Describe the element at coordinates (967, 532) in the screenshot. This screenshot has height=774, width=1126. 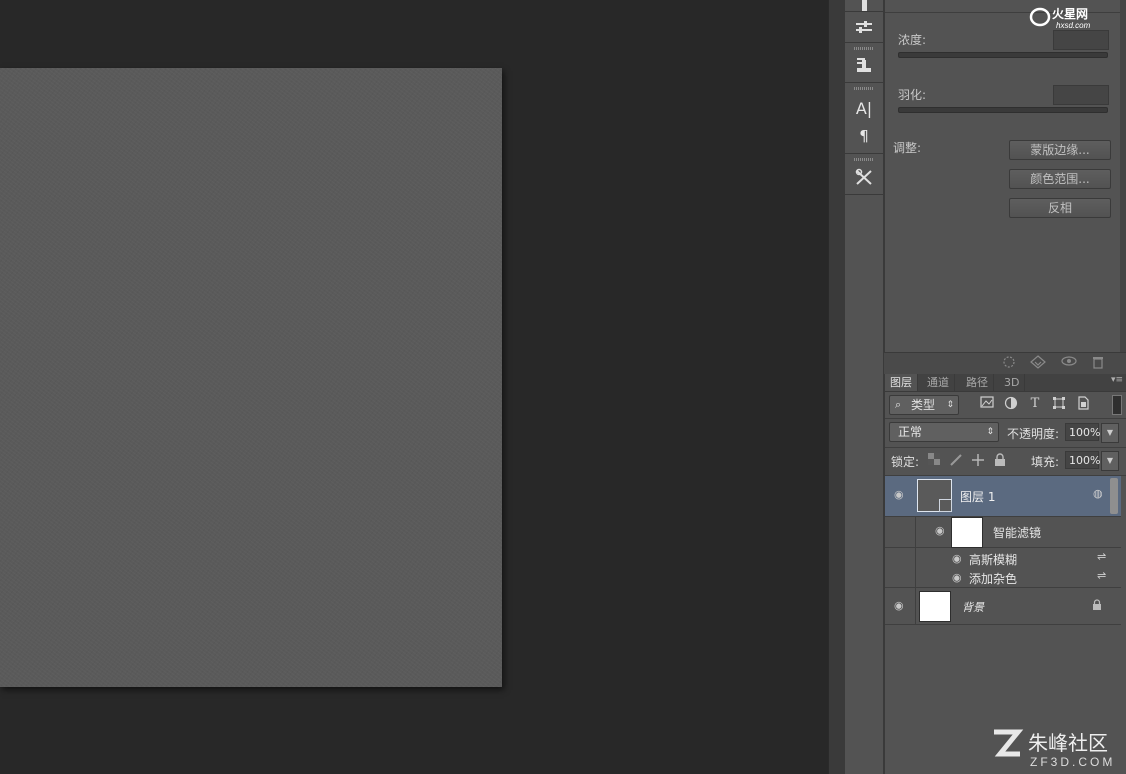
I see `filter-mask-thumbnail` at that location.